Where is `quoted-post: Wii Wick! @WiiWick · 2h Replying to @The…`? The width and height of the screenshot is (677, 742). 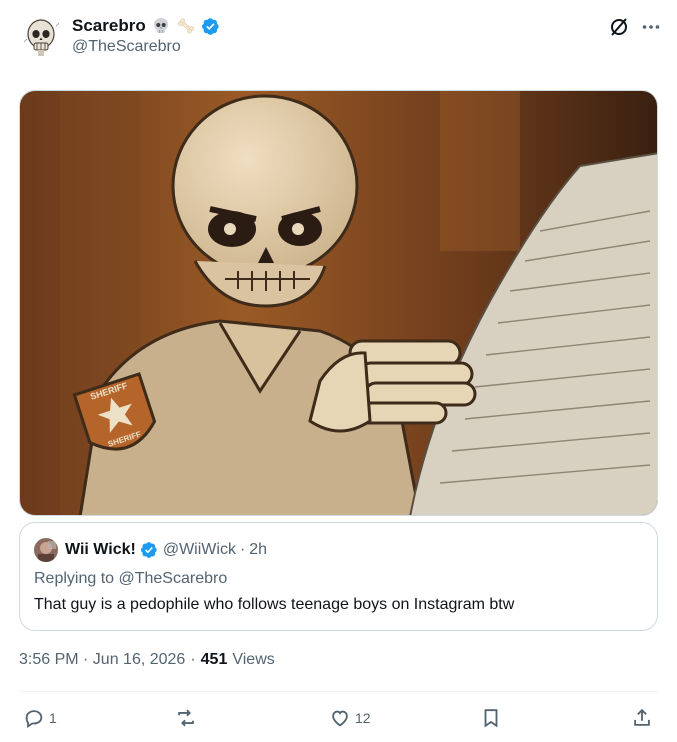
quoted-post: Wii Wick! @WiiWick · 2h Replying to @The… is located at coordinates (338, 576).